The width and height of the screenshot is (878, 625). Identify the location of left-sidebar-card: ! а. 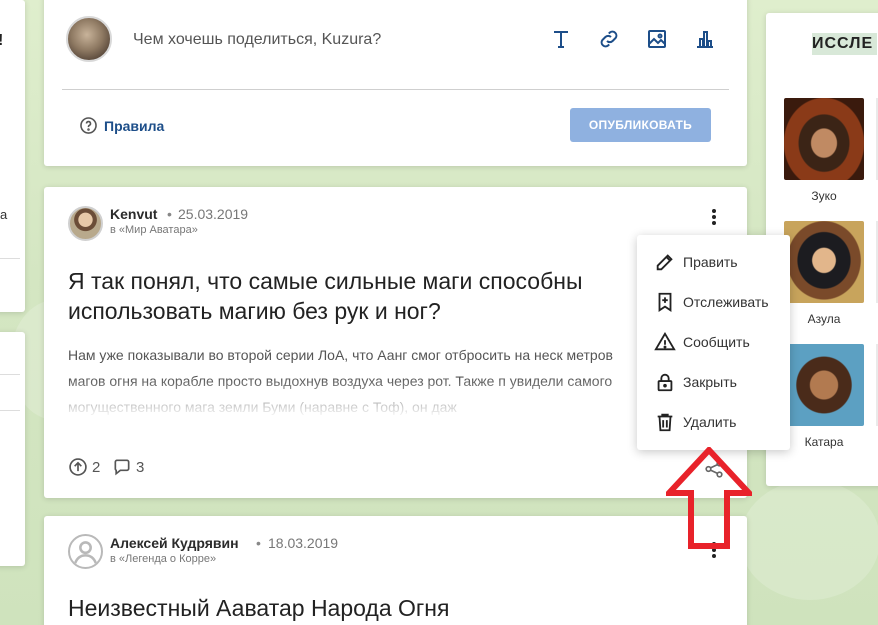
(12, 156).